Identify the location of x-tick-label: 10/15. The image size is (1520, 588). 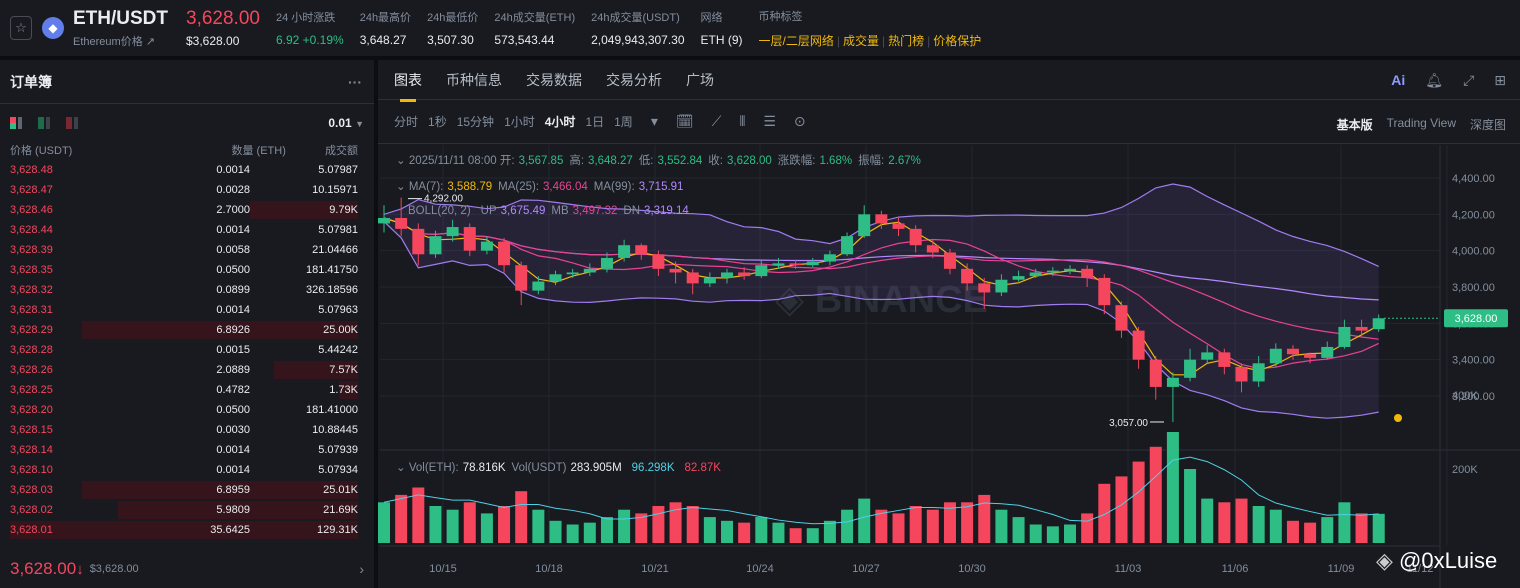
(443, 569).